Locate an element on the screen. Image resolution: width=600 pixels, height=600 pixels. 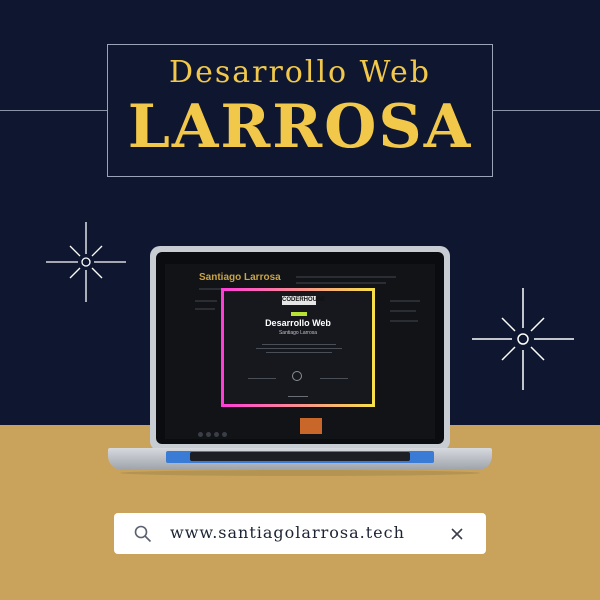
certificate-course: Desarrollo Web is located at coordinates (298, 323).